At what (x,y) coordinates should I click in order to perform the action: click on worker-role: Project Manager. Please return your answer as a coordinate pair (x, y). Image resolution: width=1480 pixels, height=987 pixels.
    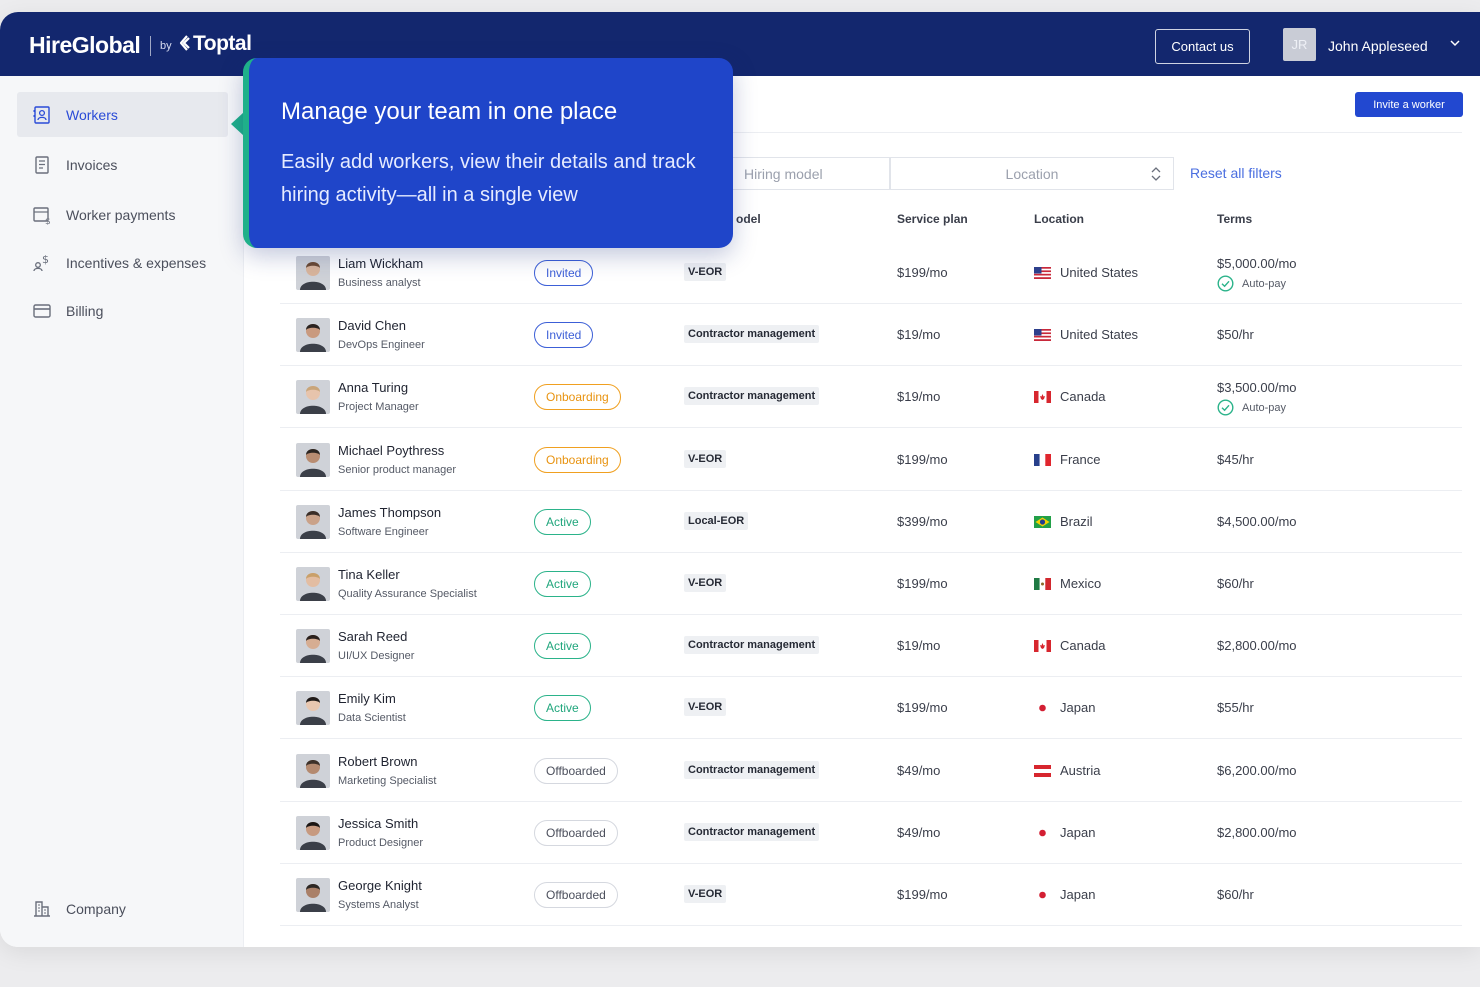
    Looking at the image, I should click on (378, 407).